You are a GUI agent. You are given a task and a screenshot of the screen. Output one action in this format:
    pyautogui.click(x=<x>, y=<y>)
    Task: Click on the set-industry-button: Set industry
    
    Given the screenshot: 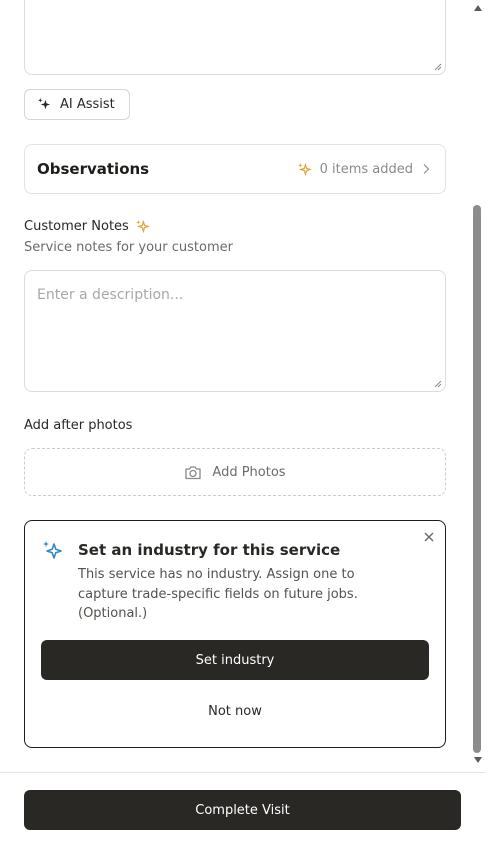 What is the action you would take?
    pyautogui.click(x=235, y=660)
    